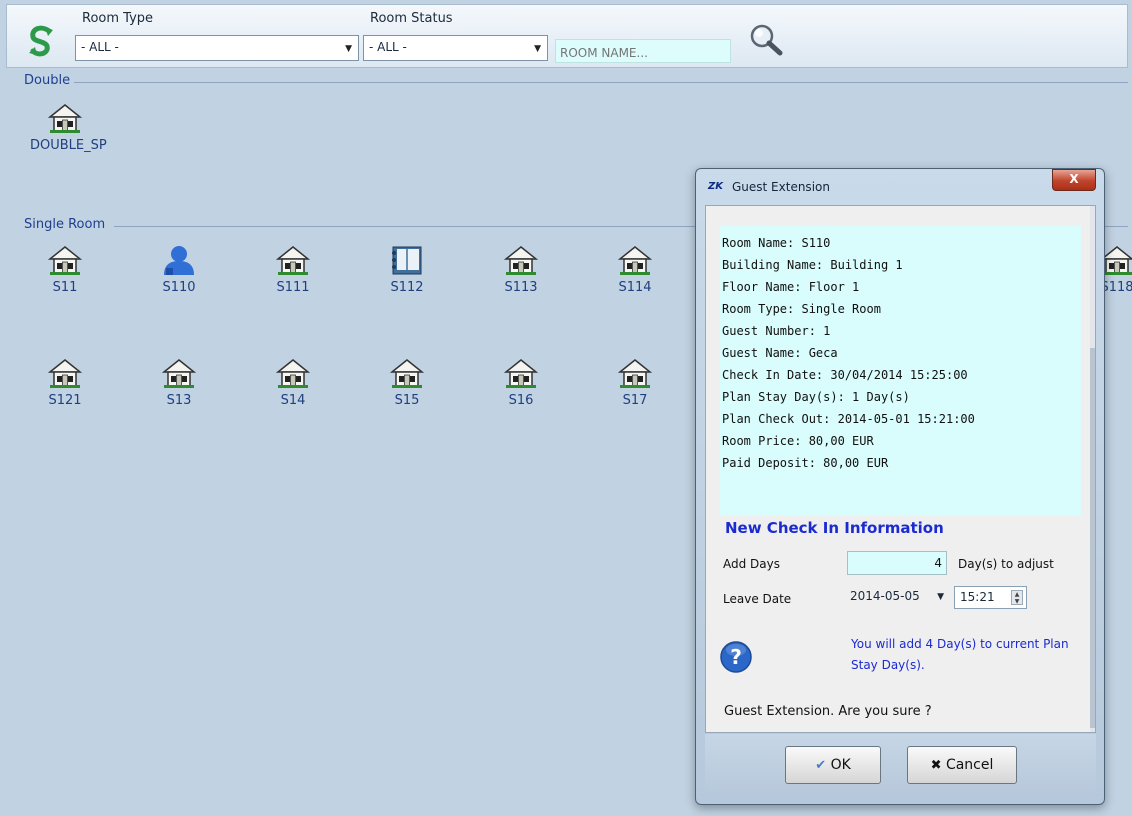 This screenshot has width=1132, height=816. I want to click on info-paid-deposit: Paid Deposit: 80,00 EUR, so click(805, 463).